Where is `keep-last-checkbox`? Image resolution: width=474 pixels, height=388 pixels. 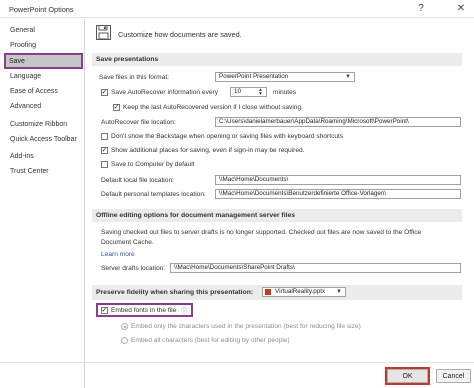
keep-last-checkbox is located at coordinates (116, 107).